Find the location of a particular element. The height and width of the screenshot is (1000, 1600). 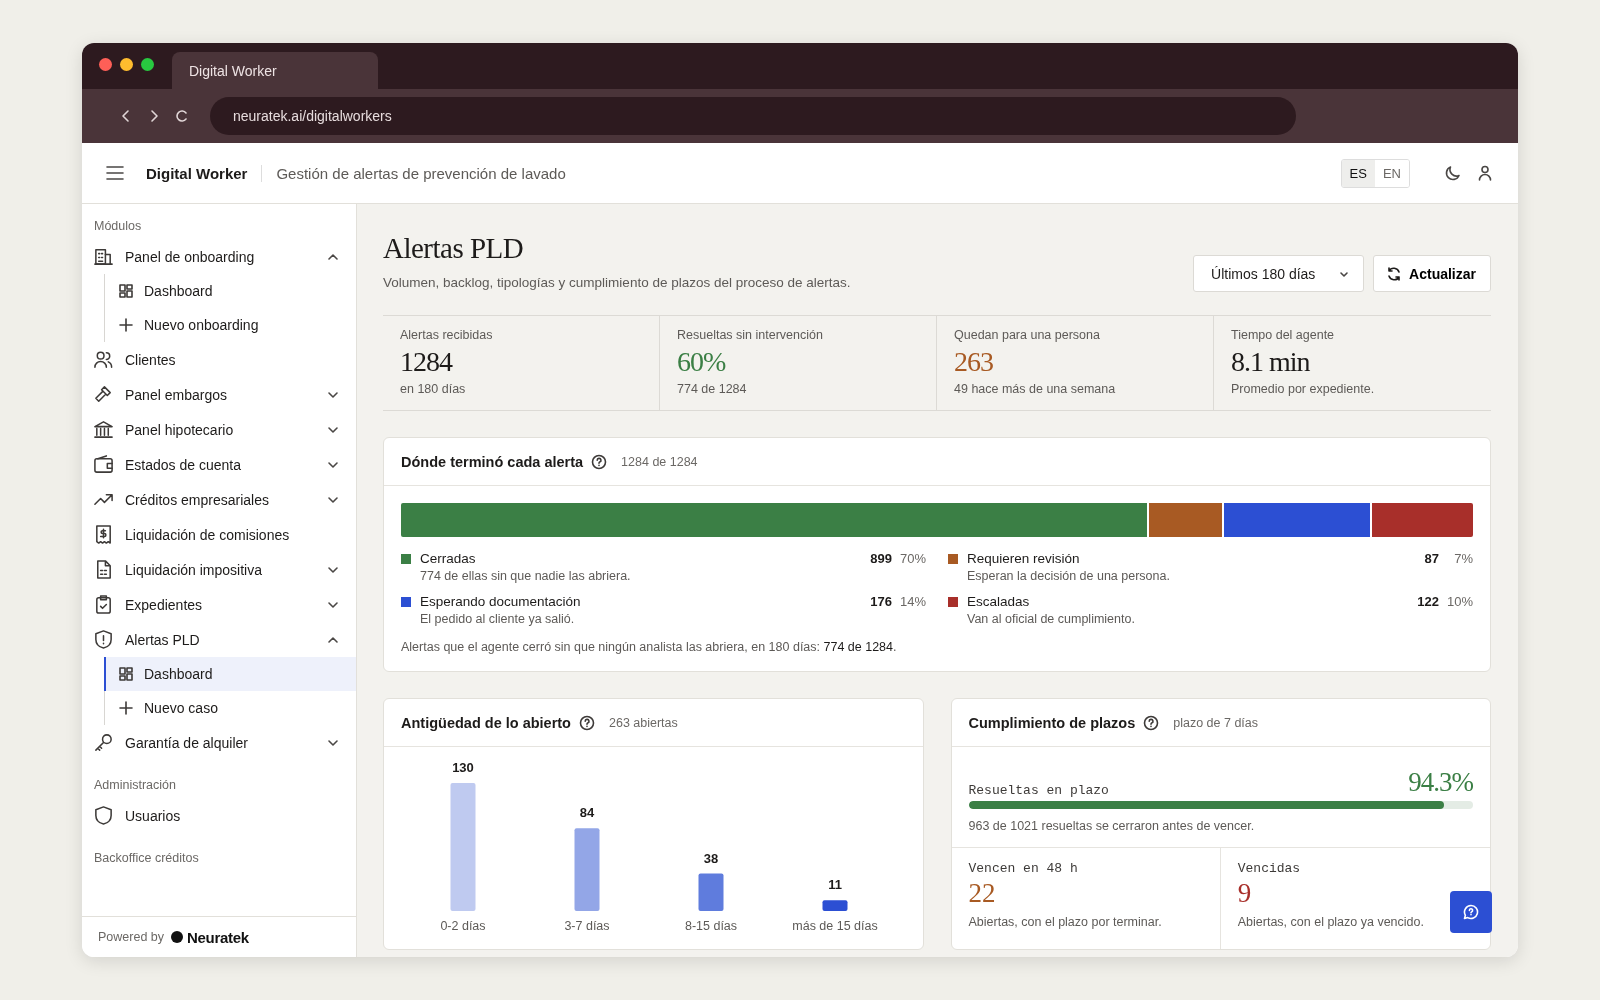

legend-count: 87 is located at coordinates (1431, 558).